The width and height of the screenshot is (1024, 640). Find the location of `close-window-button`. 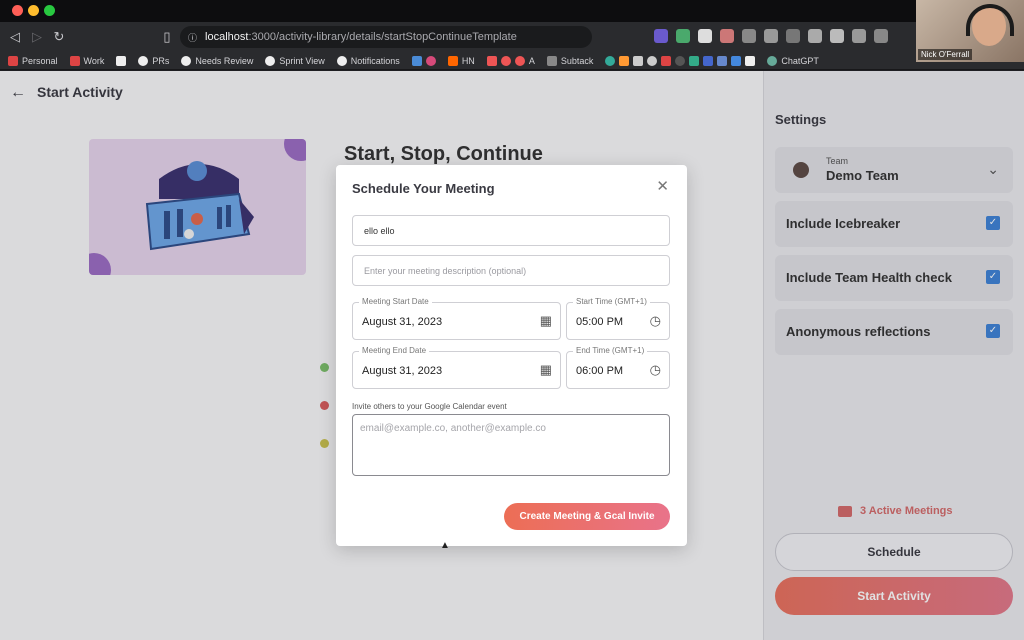

close-window-button is located at coordinates (17, 10).